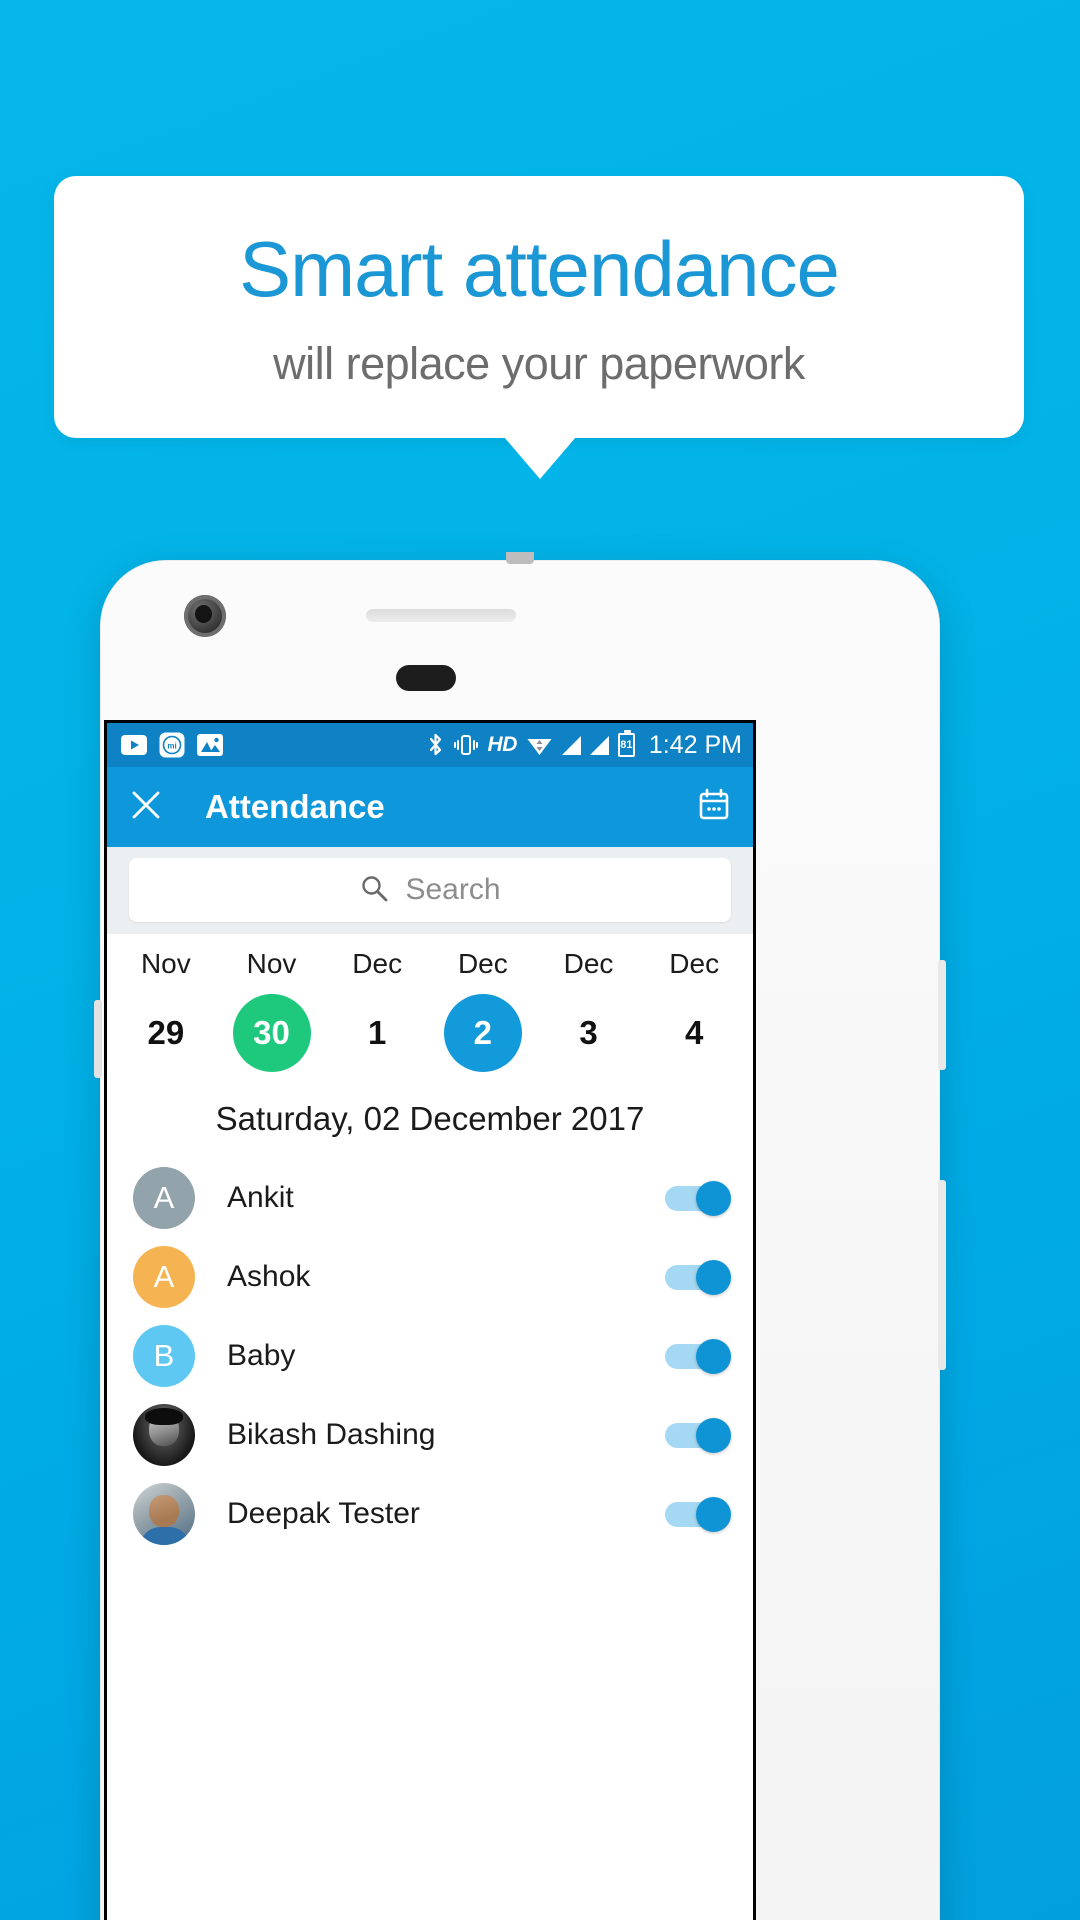 This screenshot has width=1080, height=1920. What do you see at coordinates (430, 1118) in the screenshot?
I see `selected-date-header: Saturday, 02 December 2017` at bounding box center [430, 1118].